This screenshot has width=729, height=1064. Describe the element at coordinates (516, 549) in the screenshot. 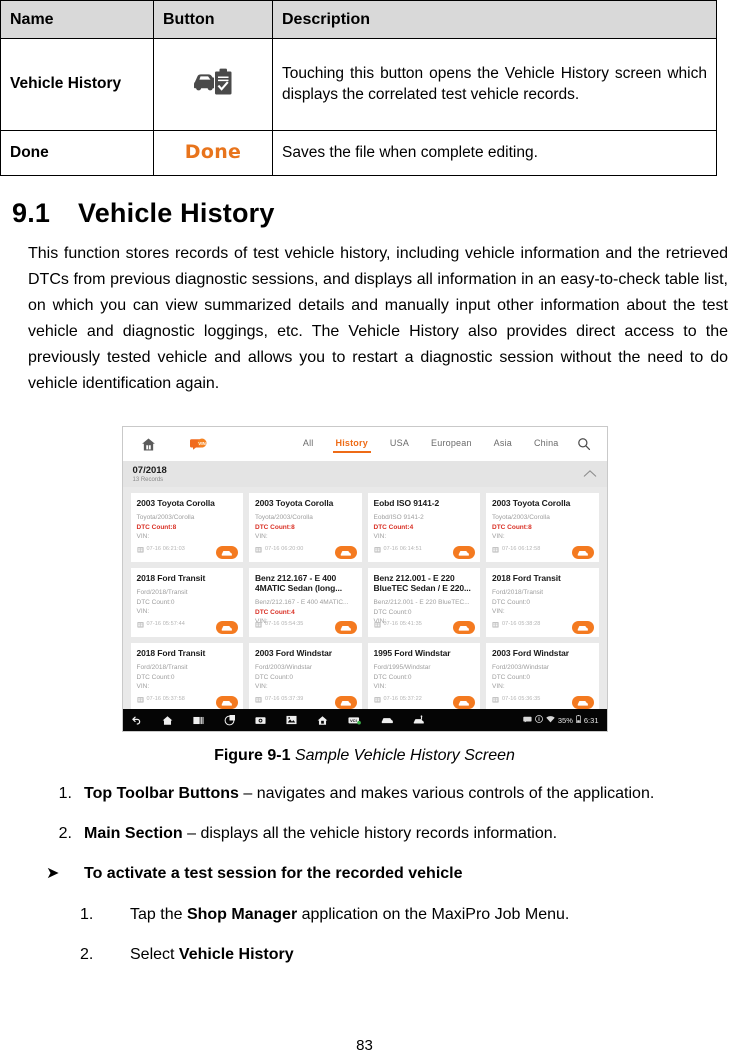

I see `record-footer: 07-16 06:12:58` at that location.